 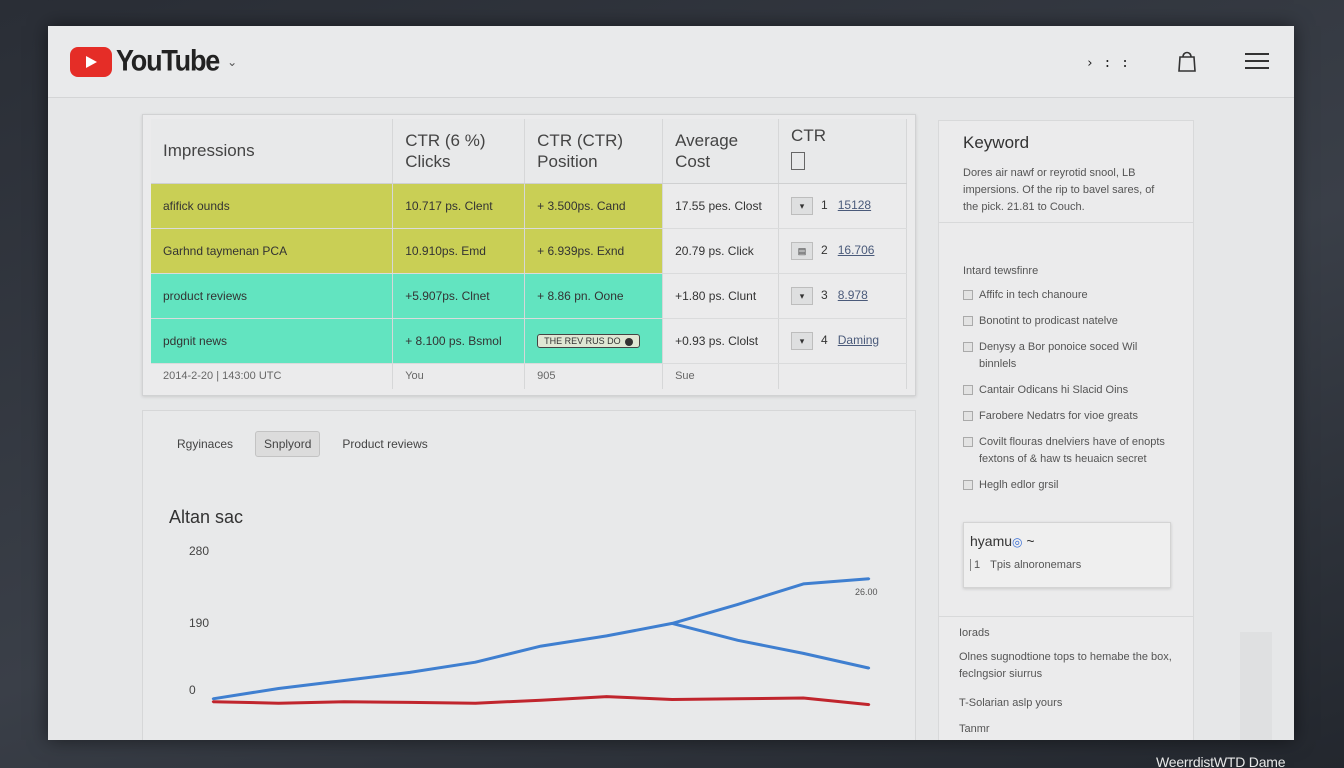 What do you see at coordinates (459, 206) in the screenshot?
I see `clicks-cell: 10.717 ps. Clent` at bounding box center [459, 206].